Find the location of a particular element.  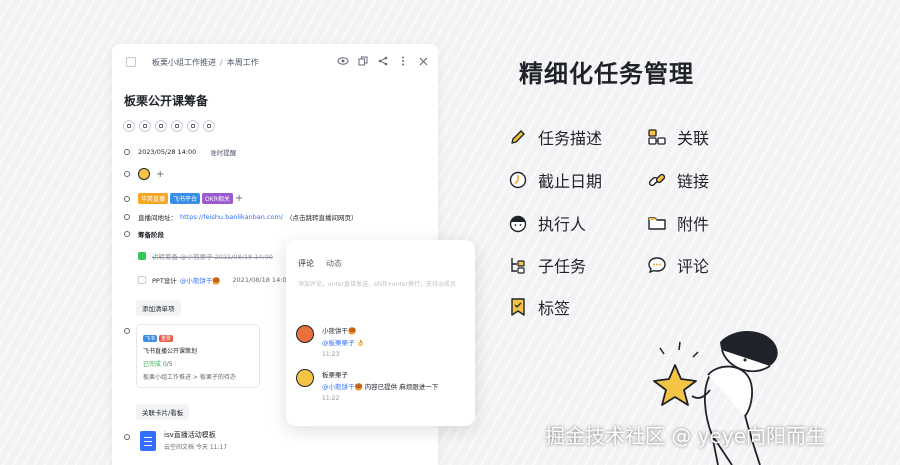

feature-item: 链接 is located at coordinates (678, 180).